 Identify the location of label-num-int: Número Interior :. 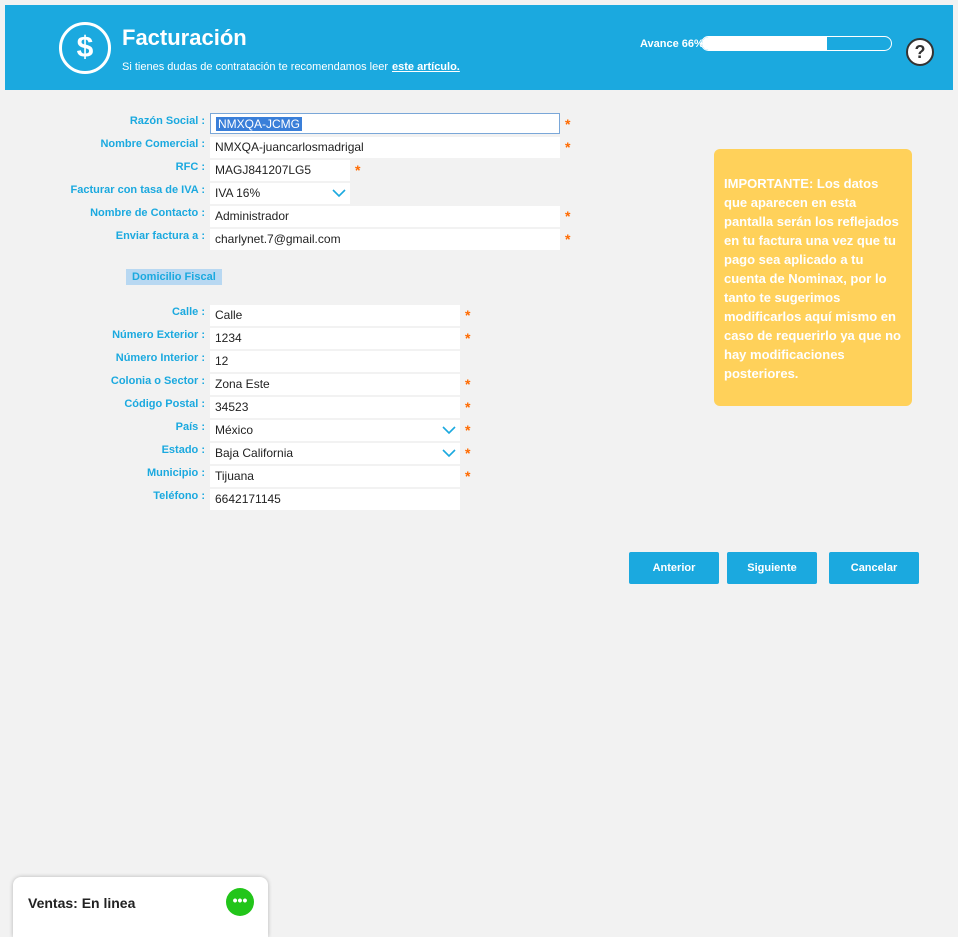
(160, 358).